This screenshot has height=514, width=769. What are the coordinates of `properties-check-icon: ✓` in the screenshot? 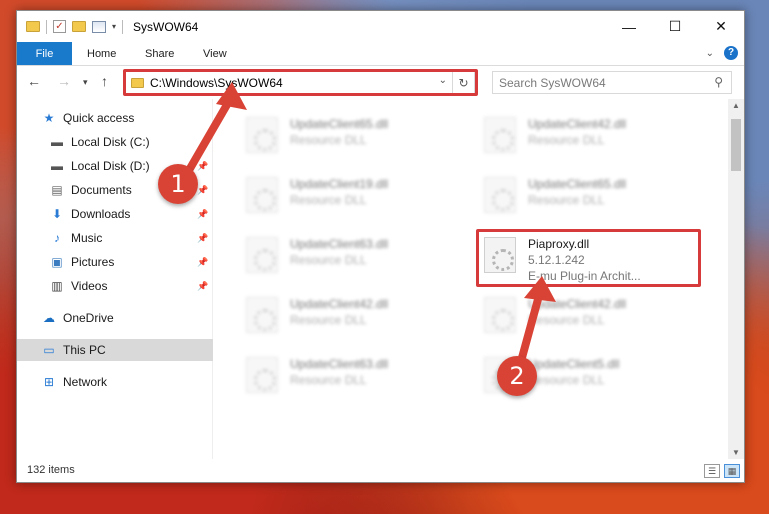 It's located at (59, 26).